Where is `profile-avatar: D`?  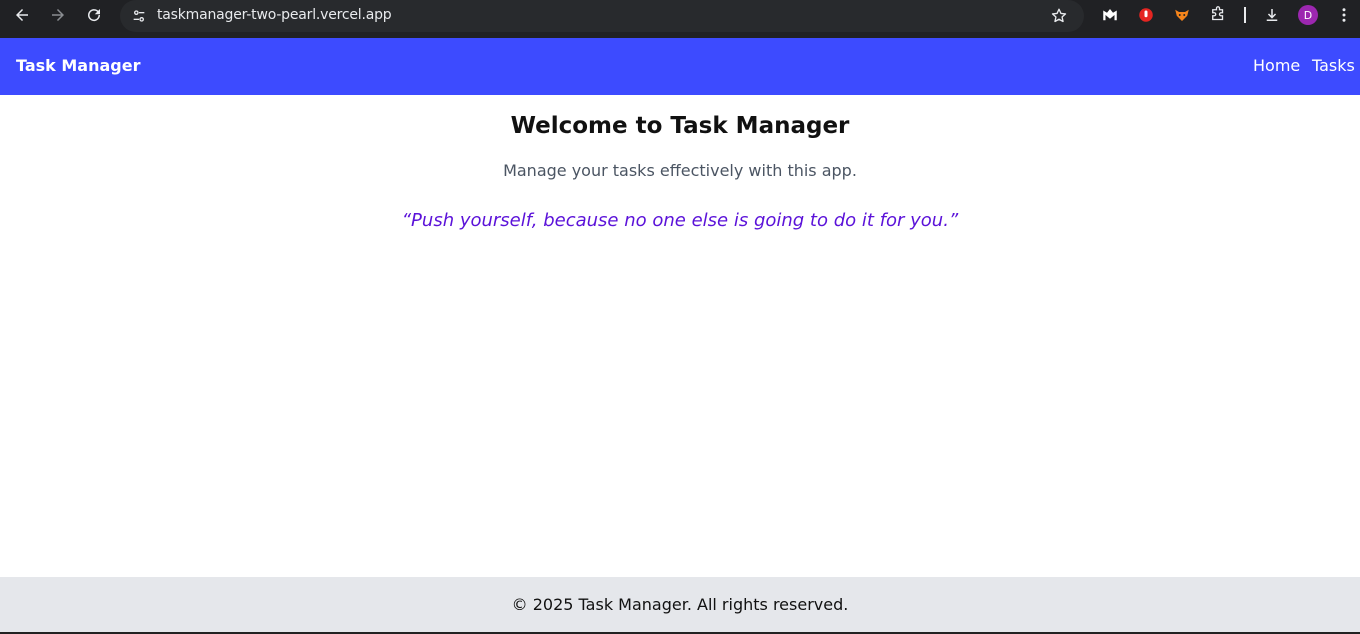 profile-avatar: D is located at coordinates (1308, 15).